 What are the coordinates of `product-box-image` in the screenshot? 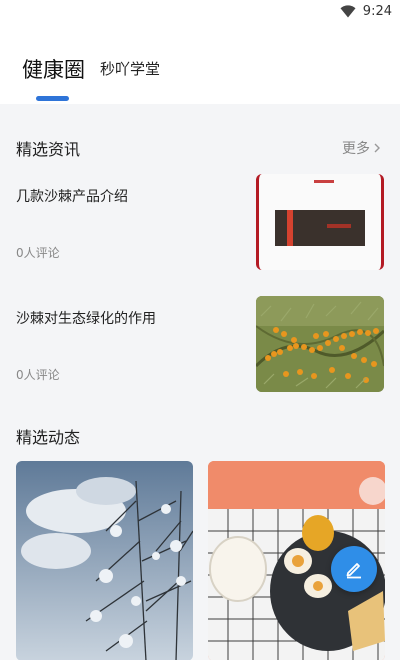 It's located at (320, 228).